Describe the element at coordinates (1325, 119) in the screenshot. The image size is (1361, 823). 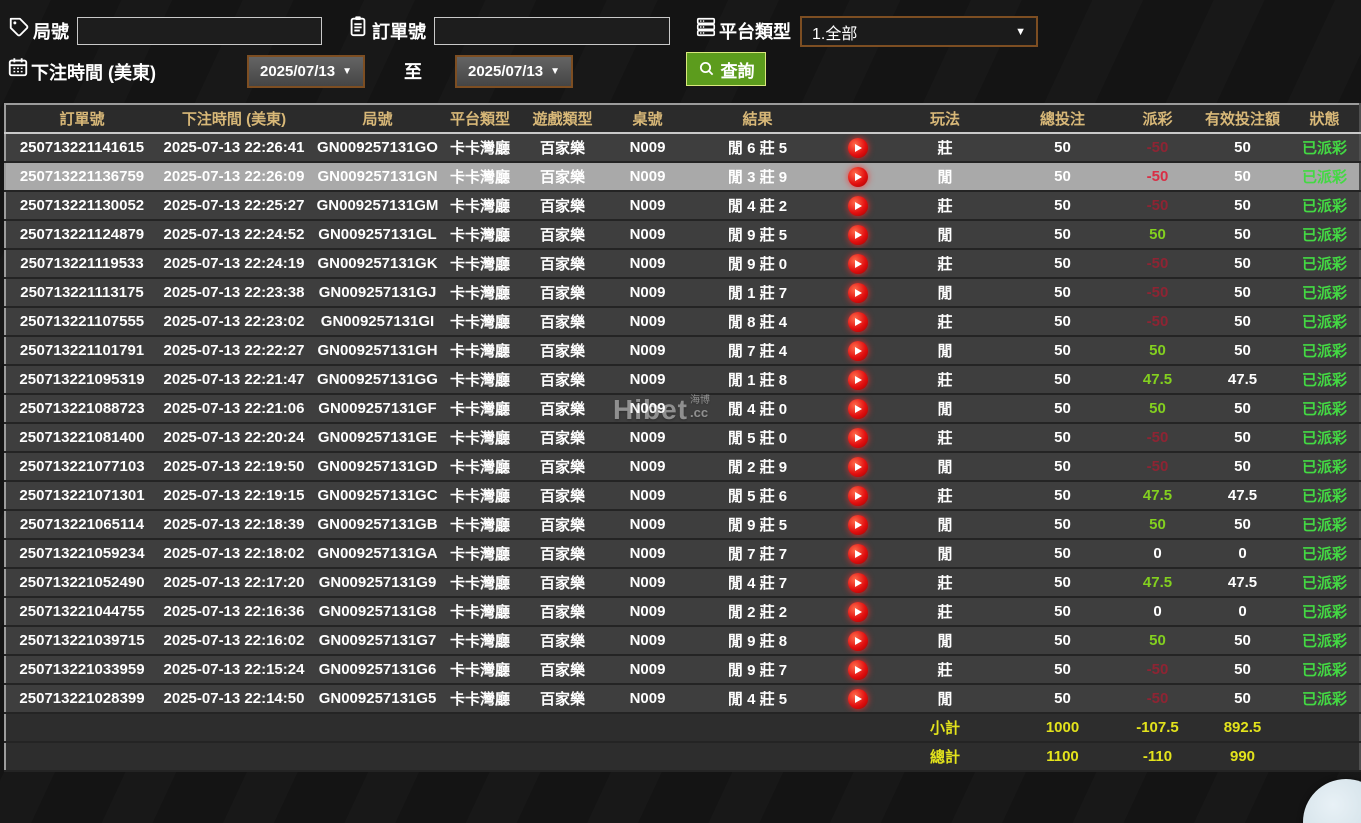
I see `column-header-status: 狀態` at that location.